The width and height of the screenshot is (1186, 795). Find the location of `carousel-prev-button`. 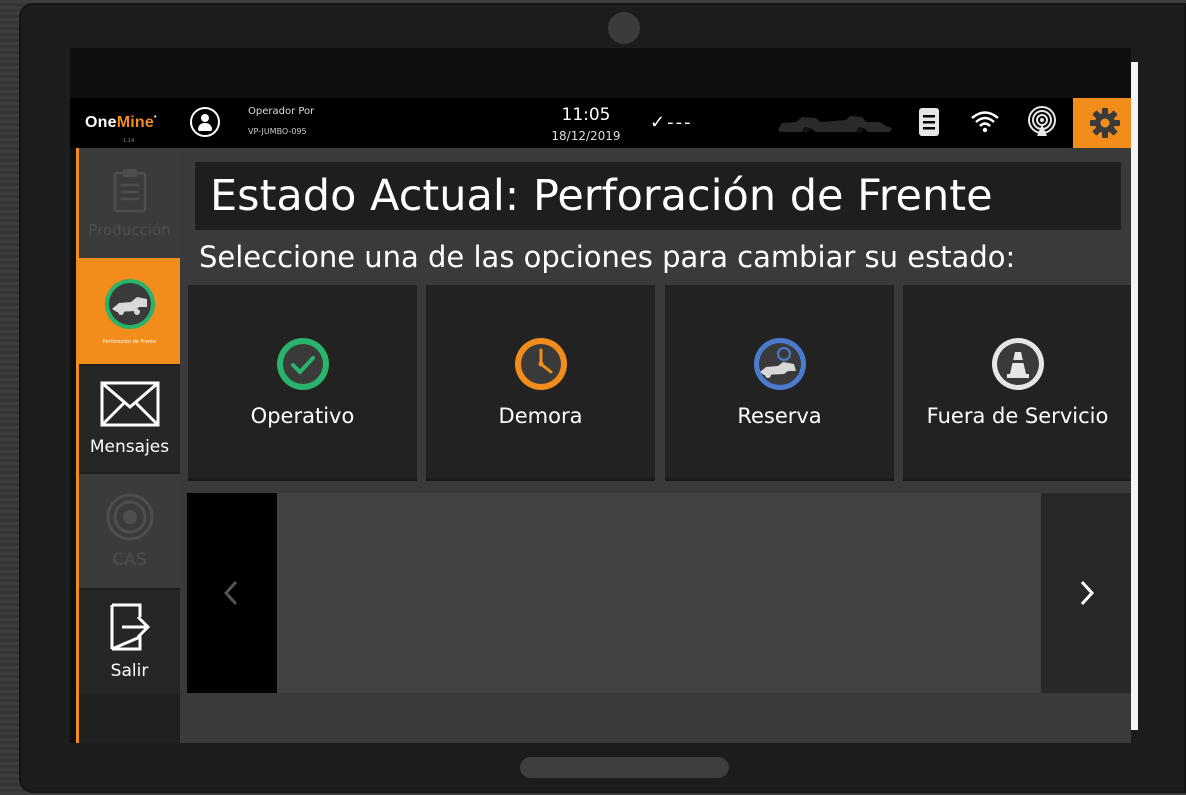

carousel-prev-button is located at coordinates (232, 593).